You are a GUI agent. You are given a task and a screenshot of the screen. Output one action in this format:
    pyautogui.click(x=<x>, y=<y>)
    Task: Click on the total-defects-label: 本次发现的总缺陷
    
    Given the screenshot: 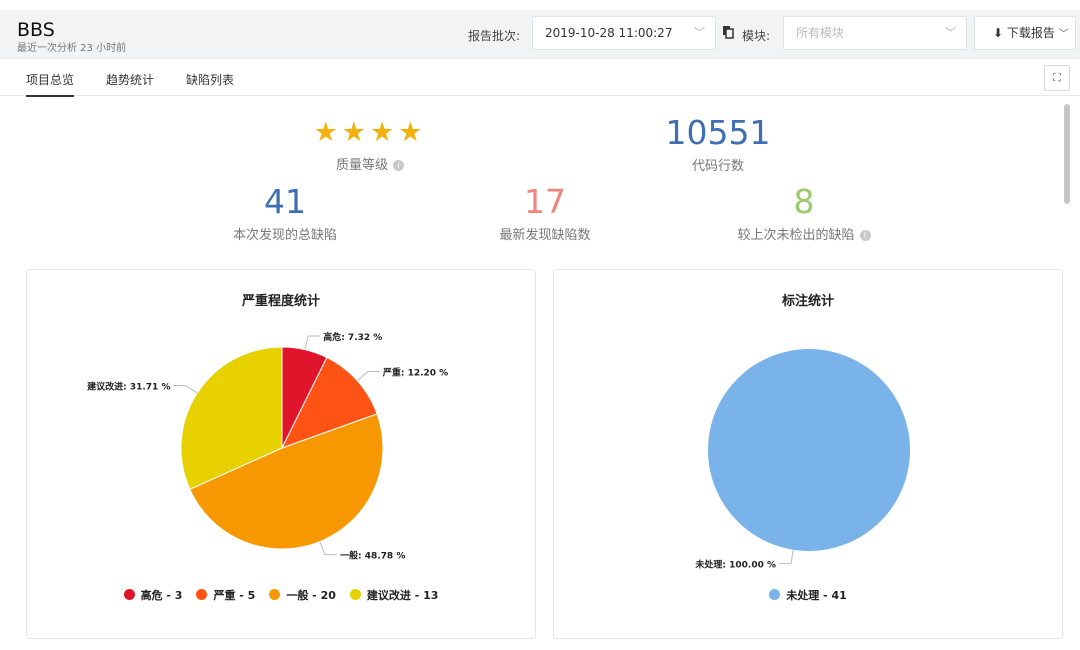 What is the action you would take?
    pyautogui.click(x=284, y=235)
    